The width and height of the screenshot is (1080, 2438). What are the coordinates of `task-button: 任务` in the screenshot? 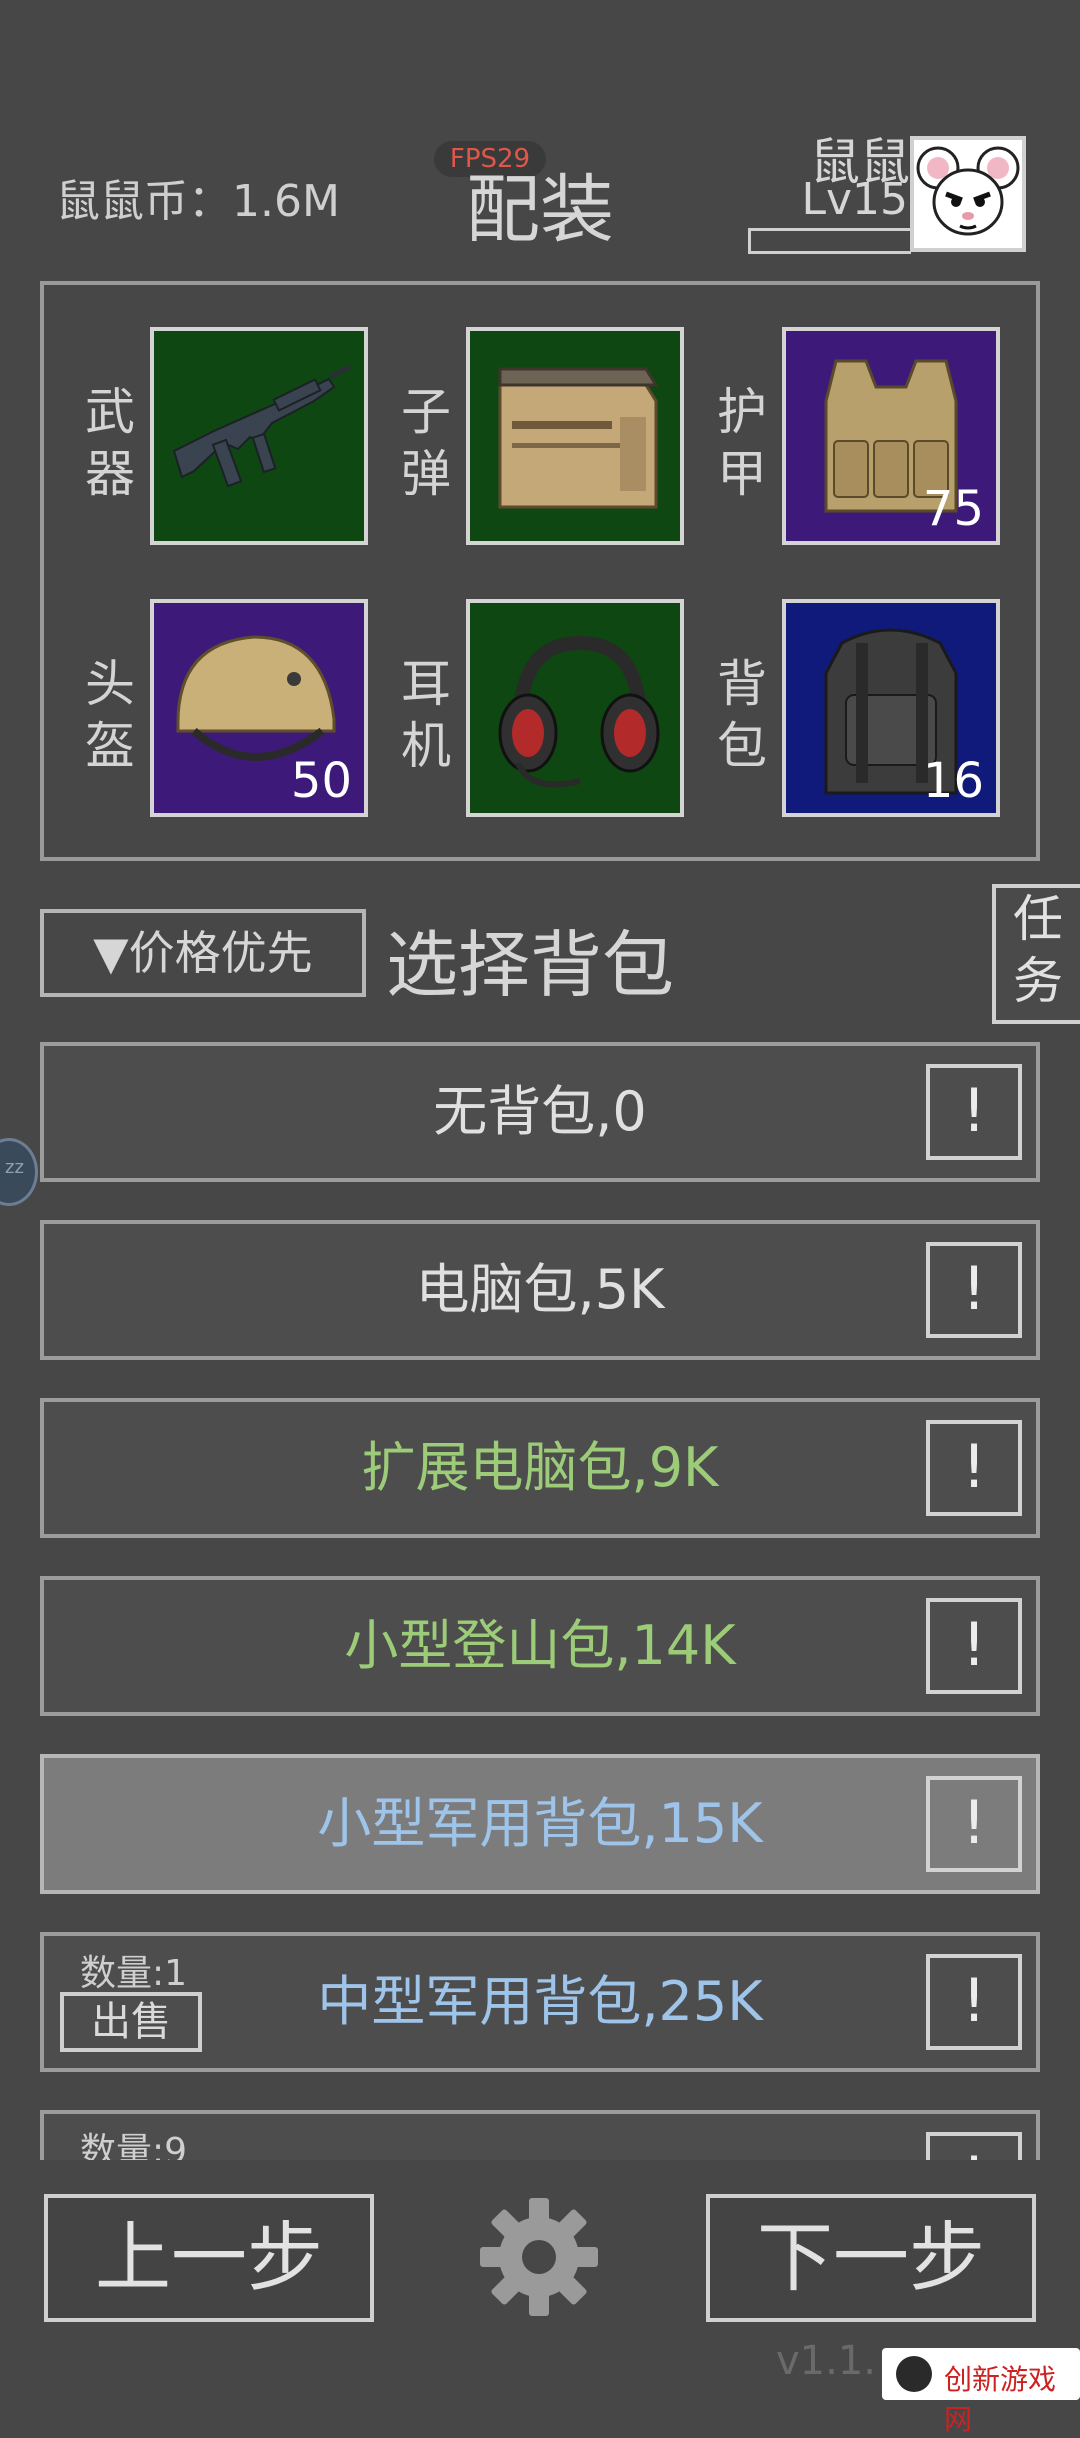 It's located at (1036, 954).